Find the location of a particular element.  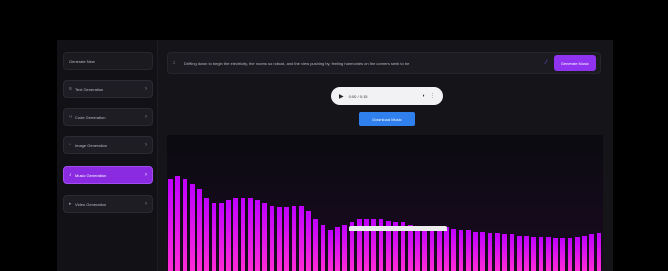

audio-player: ▶ 0:00 / 0:15 ◖ ⋮ is located at coordinates (387, 96).